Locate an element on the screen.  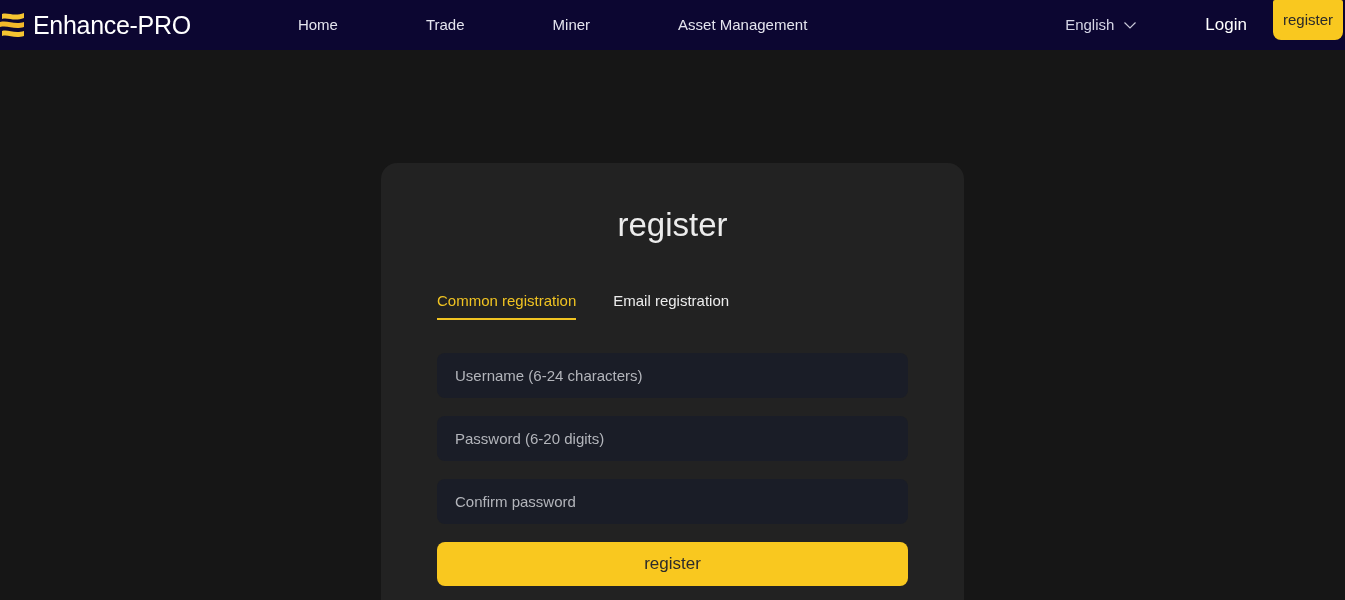
login-link: Login is located at coordinates (1226, 25).